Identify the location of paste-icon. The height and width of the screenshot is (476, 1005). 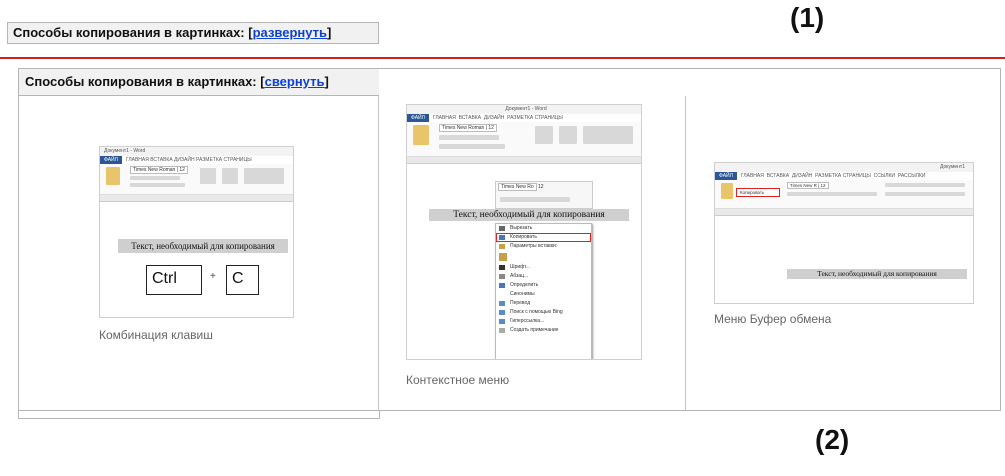
(543, 257).